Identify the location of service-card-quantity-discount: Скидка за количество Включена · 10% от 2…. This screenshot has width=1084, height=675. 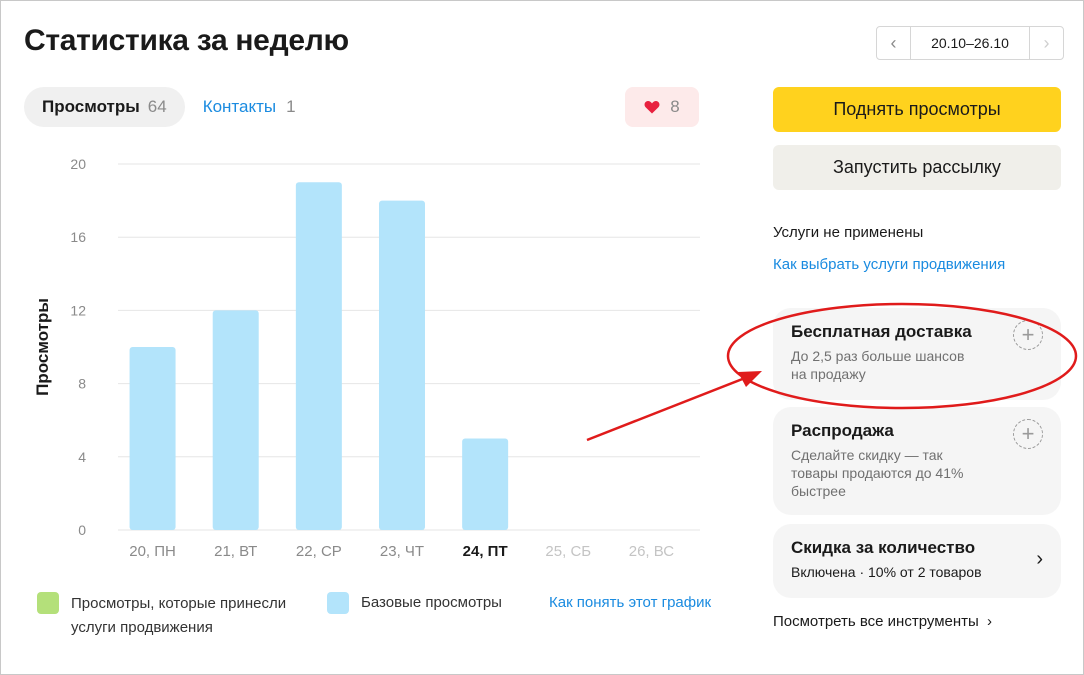
(917, 561).